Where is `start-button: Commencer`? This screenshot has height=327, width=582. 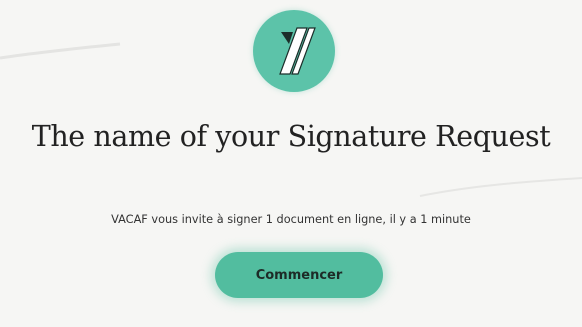 start-button: Commencer is located at coordinates (299, 275).